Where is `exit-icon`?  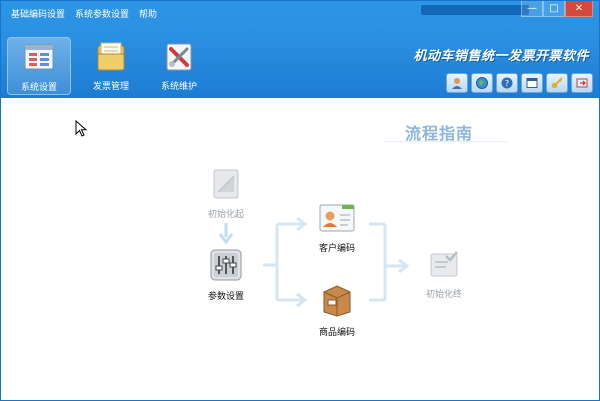
exit-icon is located at coordinates (582, 83).